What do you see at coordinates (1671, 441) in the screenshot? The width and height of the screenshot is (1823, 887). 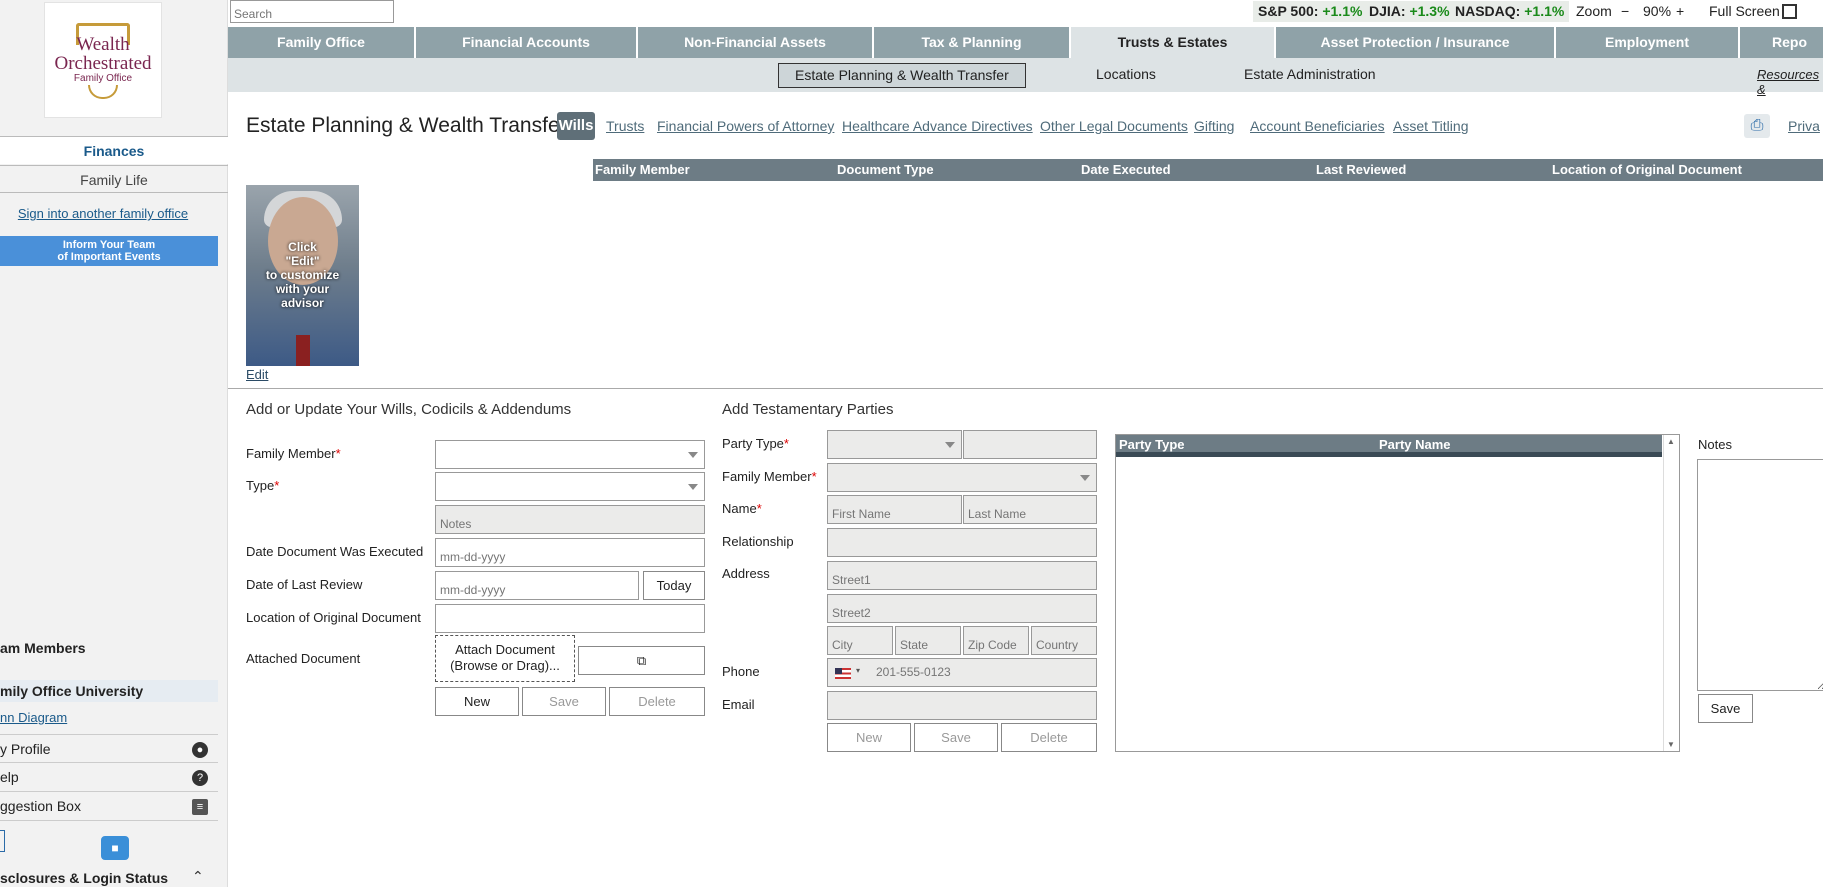 I see `scroll-up-icon: ▲` at bounding box center [1671, 441].